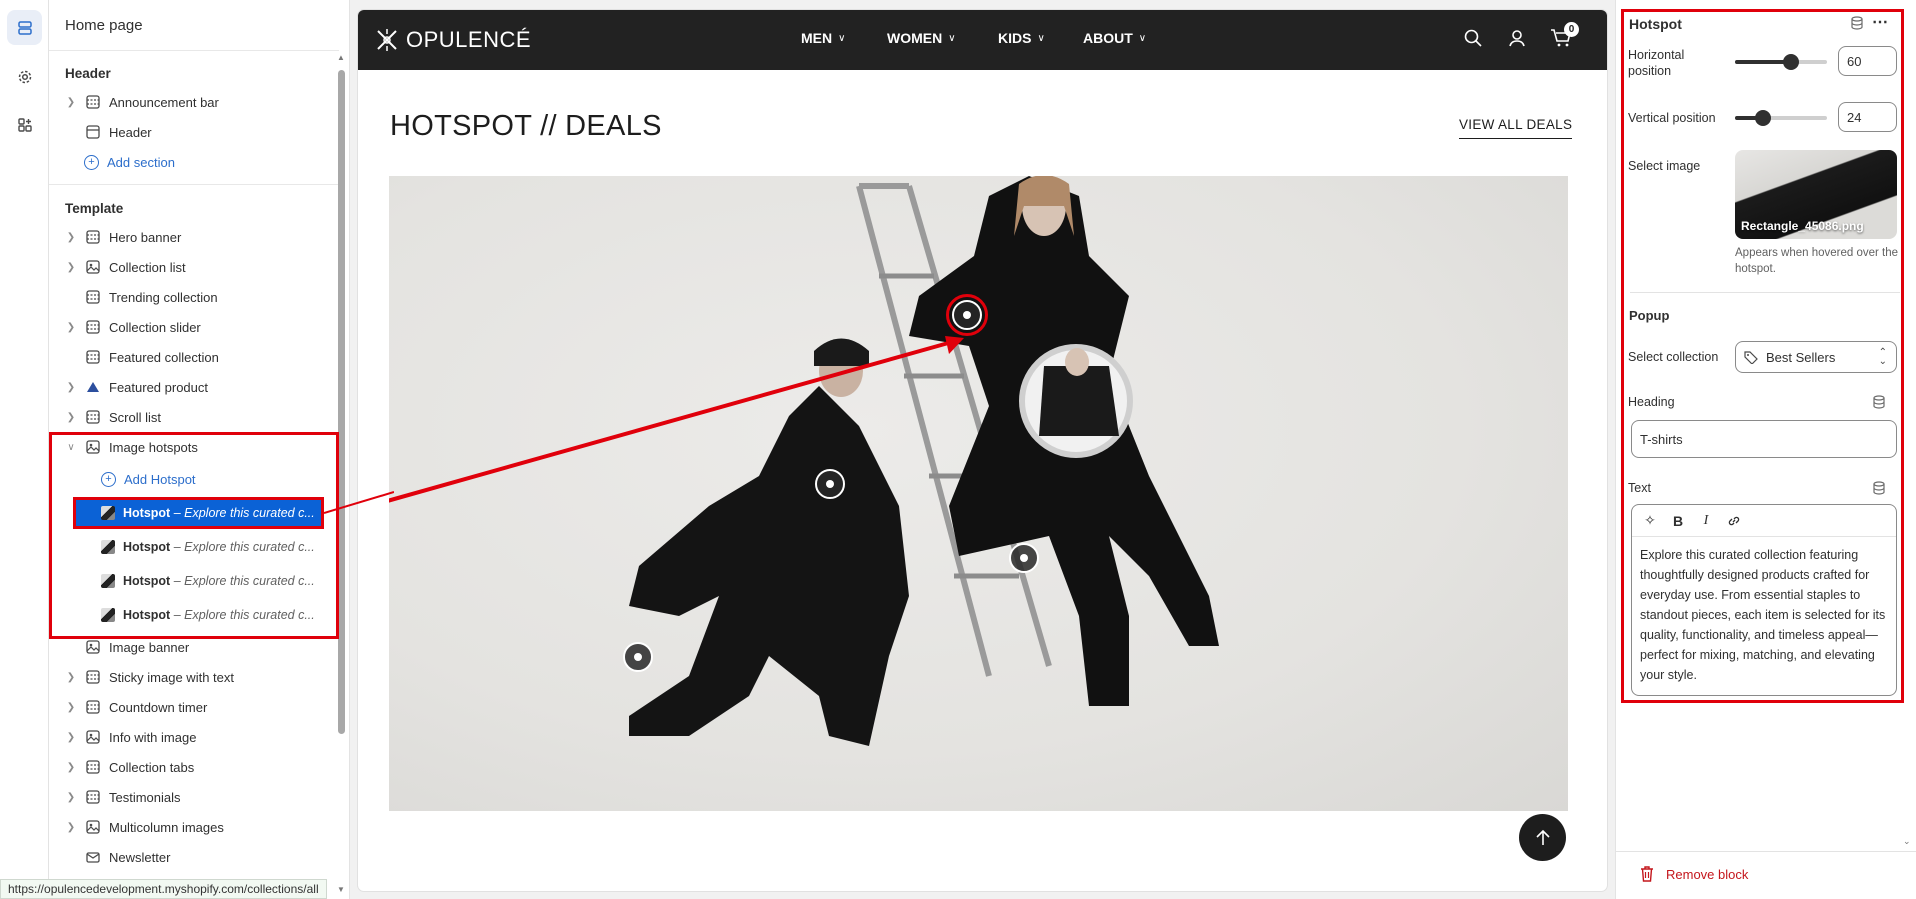  I want to click on nav-women: WOMEN ∨, so click(921, 38).